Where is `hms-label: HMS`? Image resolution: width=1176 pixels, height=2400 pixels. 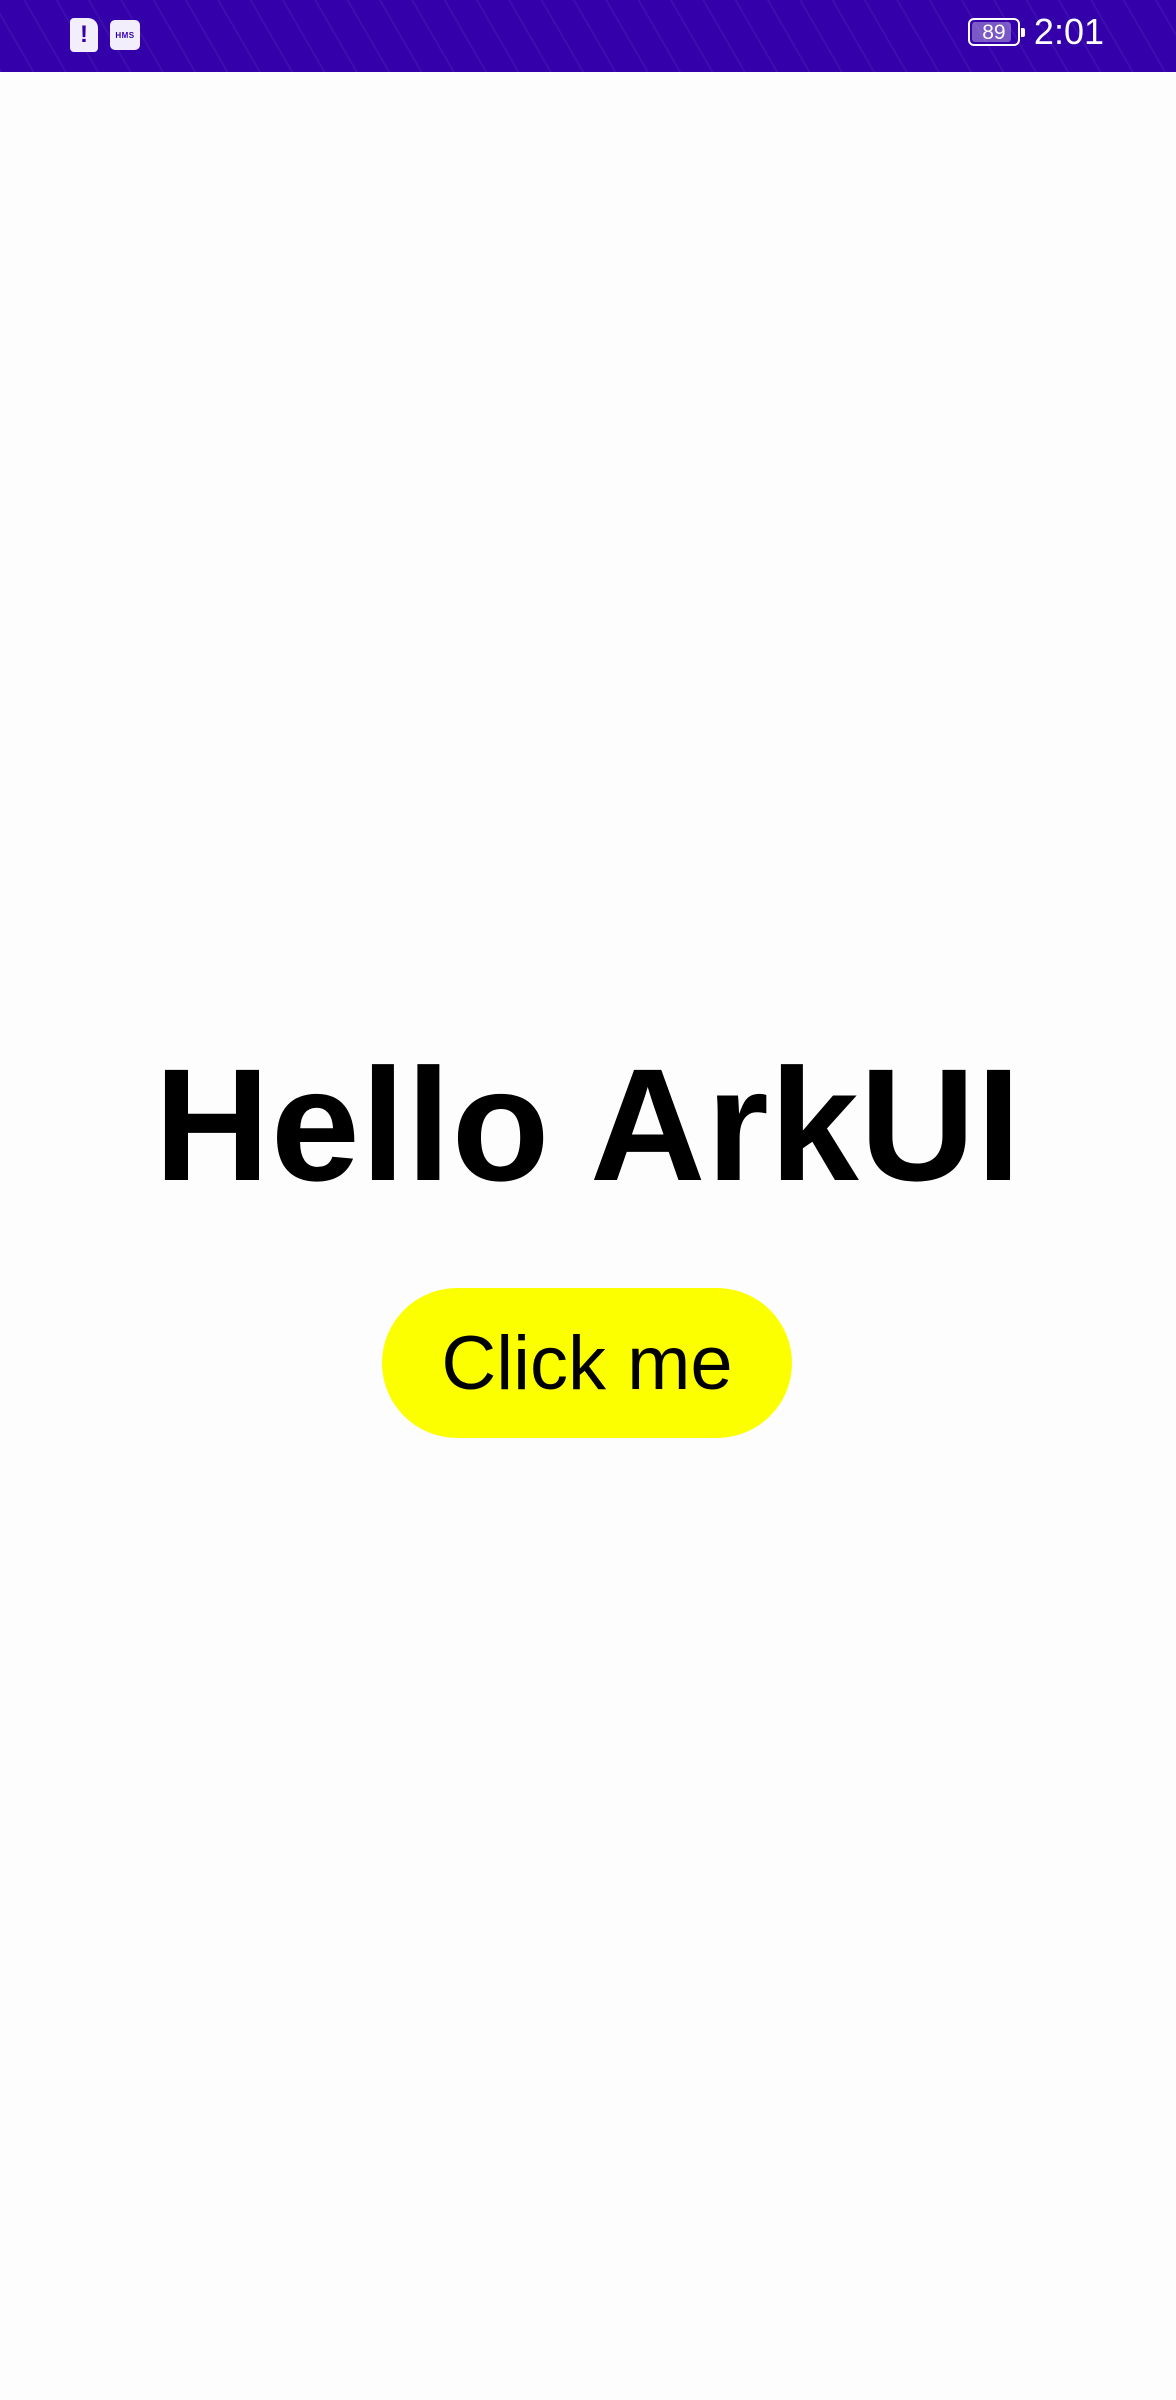 hms-label: HMS is located at coordinates (125, 35).